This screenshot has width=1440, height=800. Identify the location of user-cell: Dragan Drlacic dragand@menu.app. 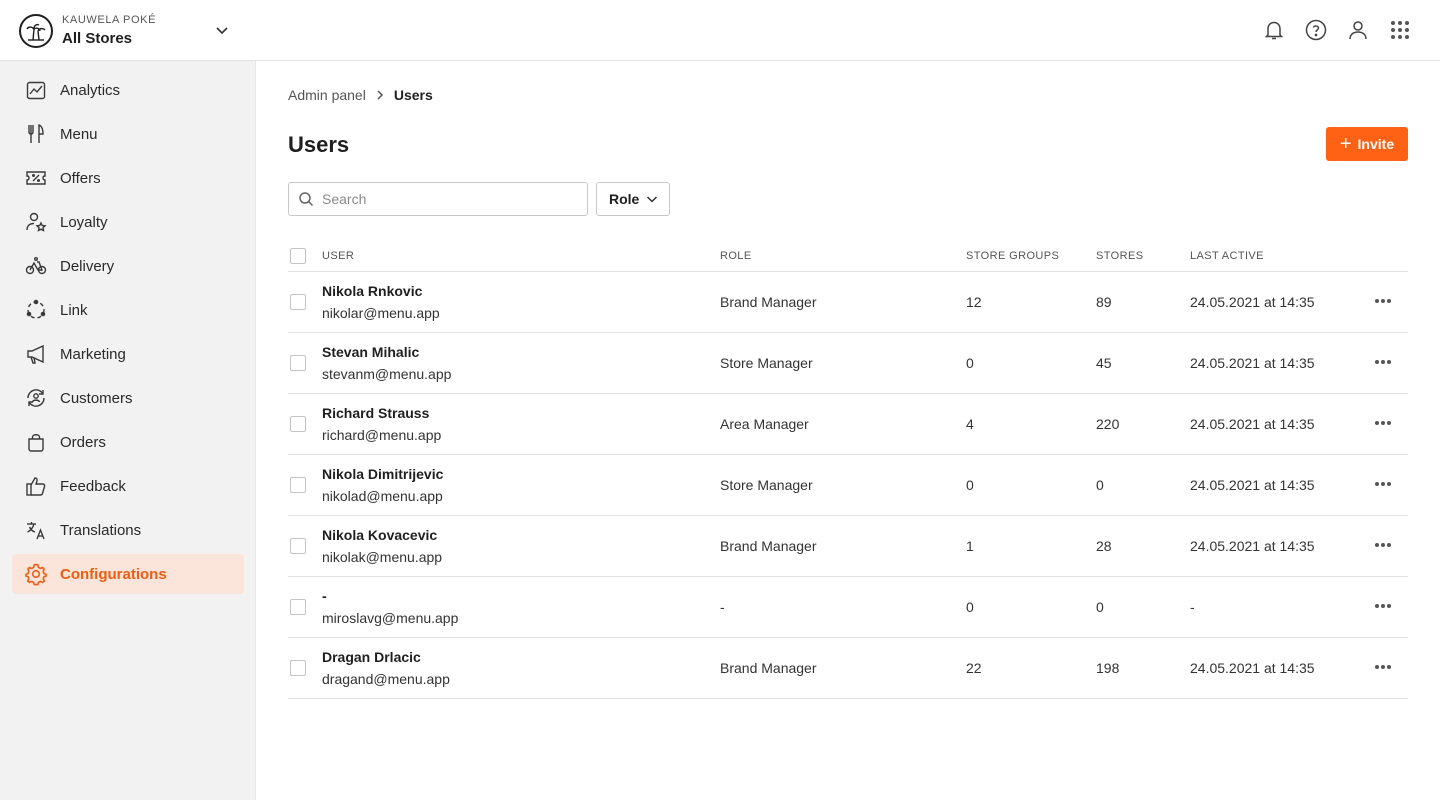
(386, 668).